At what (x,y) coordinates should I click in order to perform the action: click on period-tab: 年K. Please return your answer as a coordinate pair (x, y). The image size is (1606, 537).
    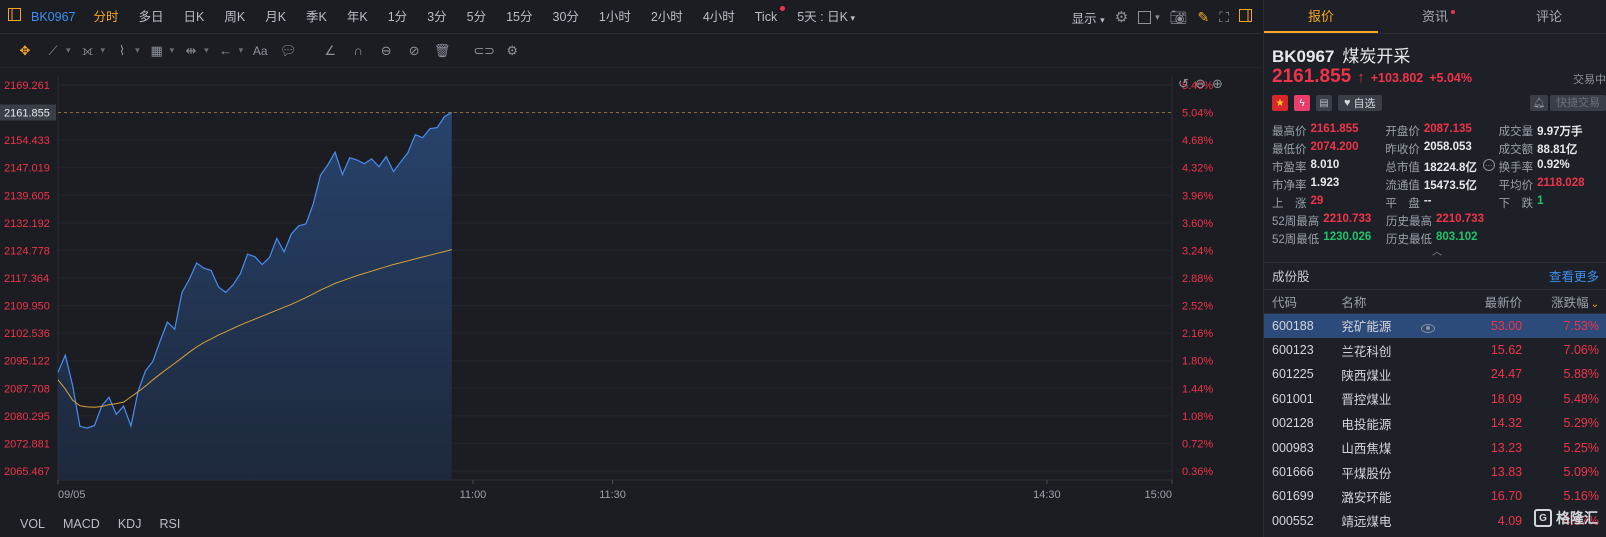
    Looking at the image, I should click on (357, 17).